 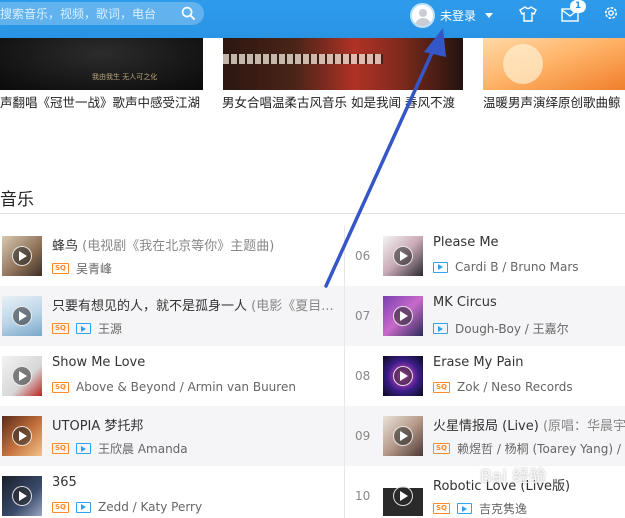 I want to click on song-title-text: MK Circus, so click(x=465, y=302).